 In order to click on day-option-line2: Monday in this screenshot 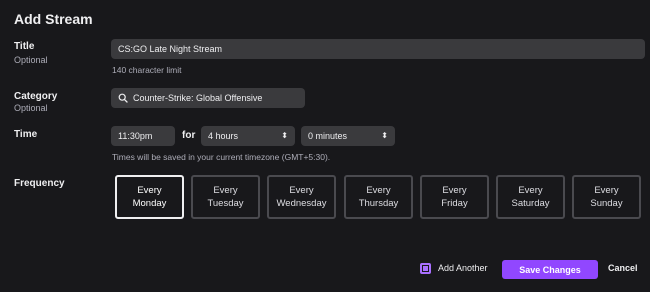, I will do `click(149, 203)`.